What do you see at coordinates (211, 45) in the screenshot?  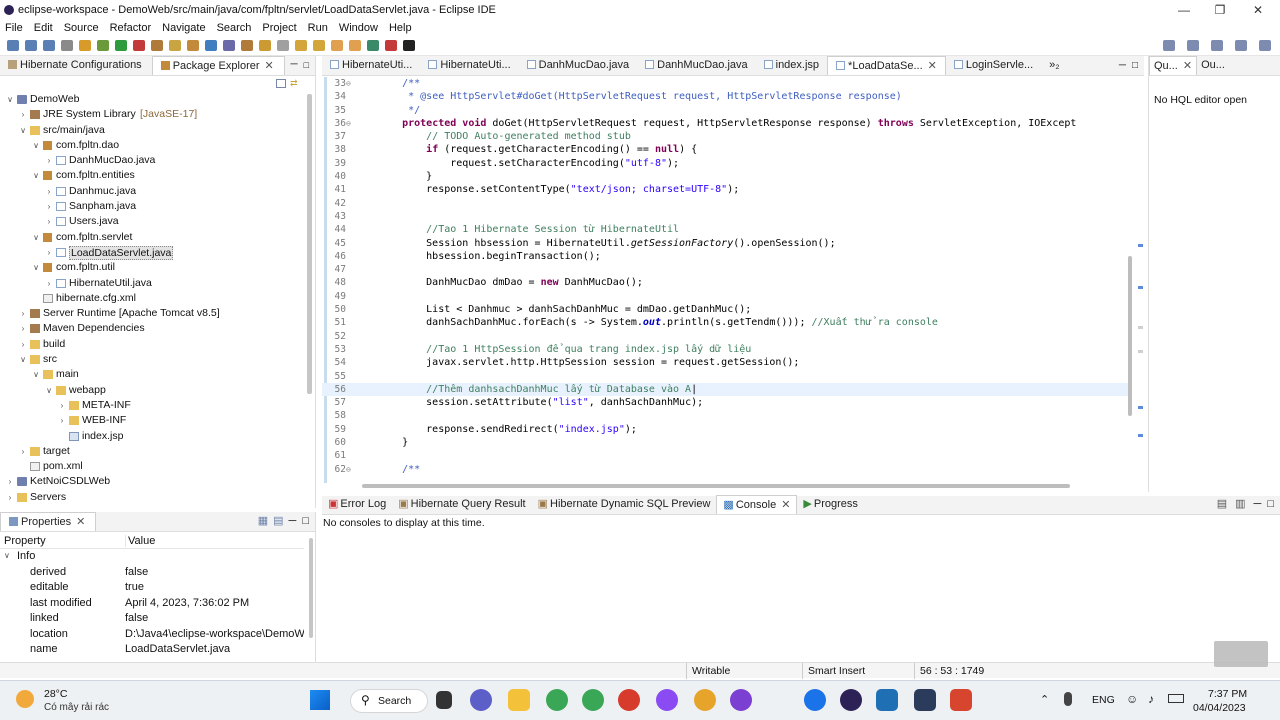 I see `new-class-icon` at bounding box center [211, 45].